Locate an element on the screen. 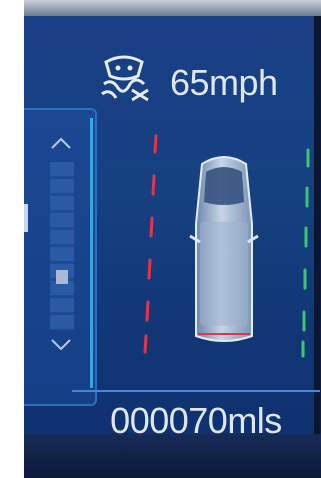 The image size is (321, 478). chevron-down-icon is located at coordinates (61, 345).